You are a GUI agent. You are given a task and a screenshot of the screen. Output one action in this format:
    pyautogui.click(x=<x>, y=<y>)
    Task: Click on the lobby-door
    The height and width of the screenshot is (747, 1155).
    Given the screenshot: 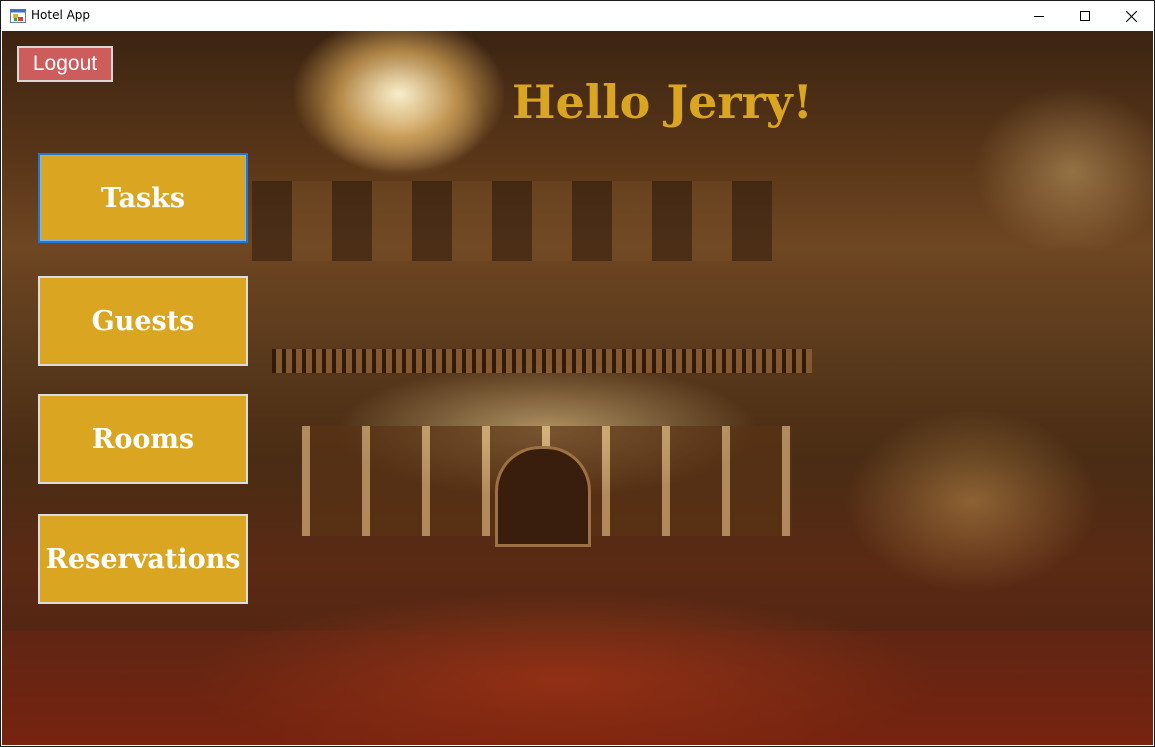 What is the action you would take?
    pyautogui.click(x=543, y=496)
    